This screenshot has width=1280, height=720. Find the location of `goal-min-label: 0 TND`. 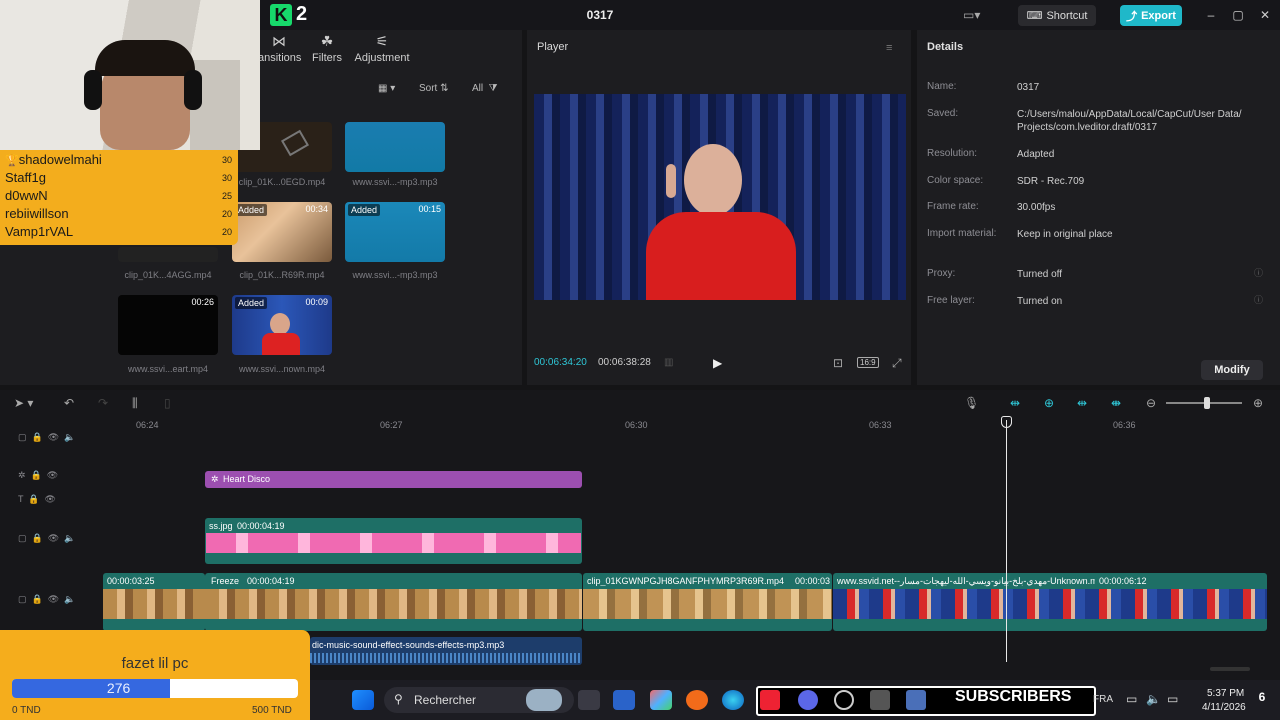

goal-min-label: 0 TND is located at coordinates (26, 710).